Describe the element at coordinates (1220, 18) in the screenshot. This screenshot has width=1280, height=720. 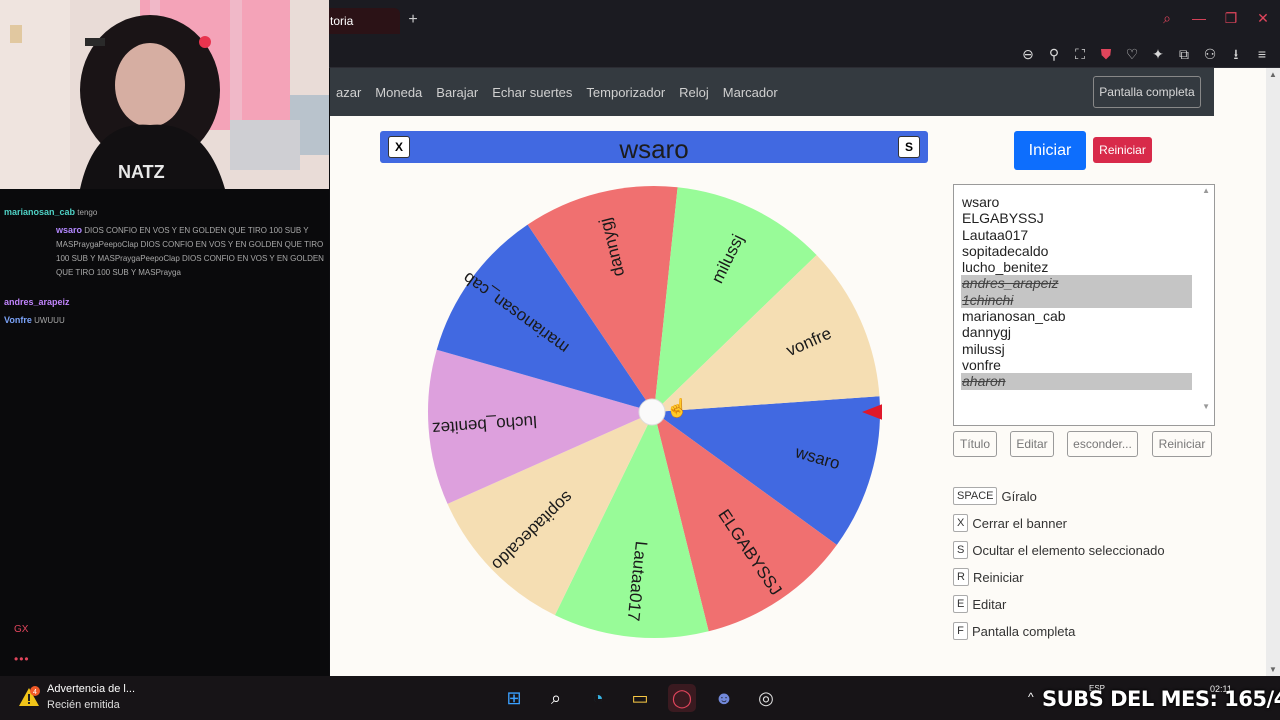
I see `window-controls: ⌕ — ❐ ✕` at that location.